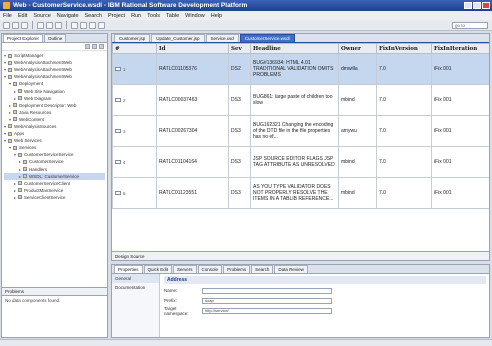 This screenshot has width=492, height=346. I want to click on row-marker-cell: 1, so click(134, 69).